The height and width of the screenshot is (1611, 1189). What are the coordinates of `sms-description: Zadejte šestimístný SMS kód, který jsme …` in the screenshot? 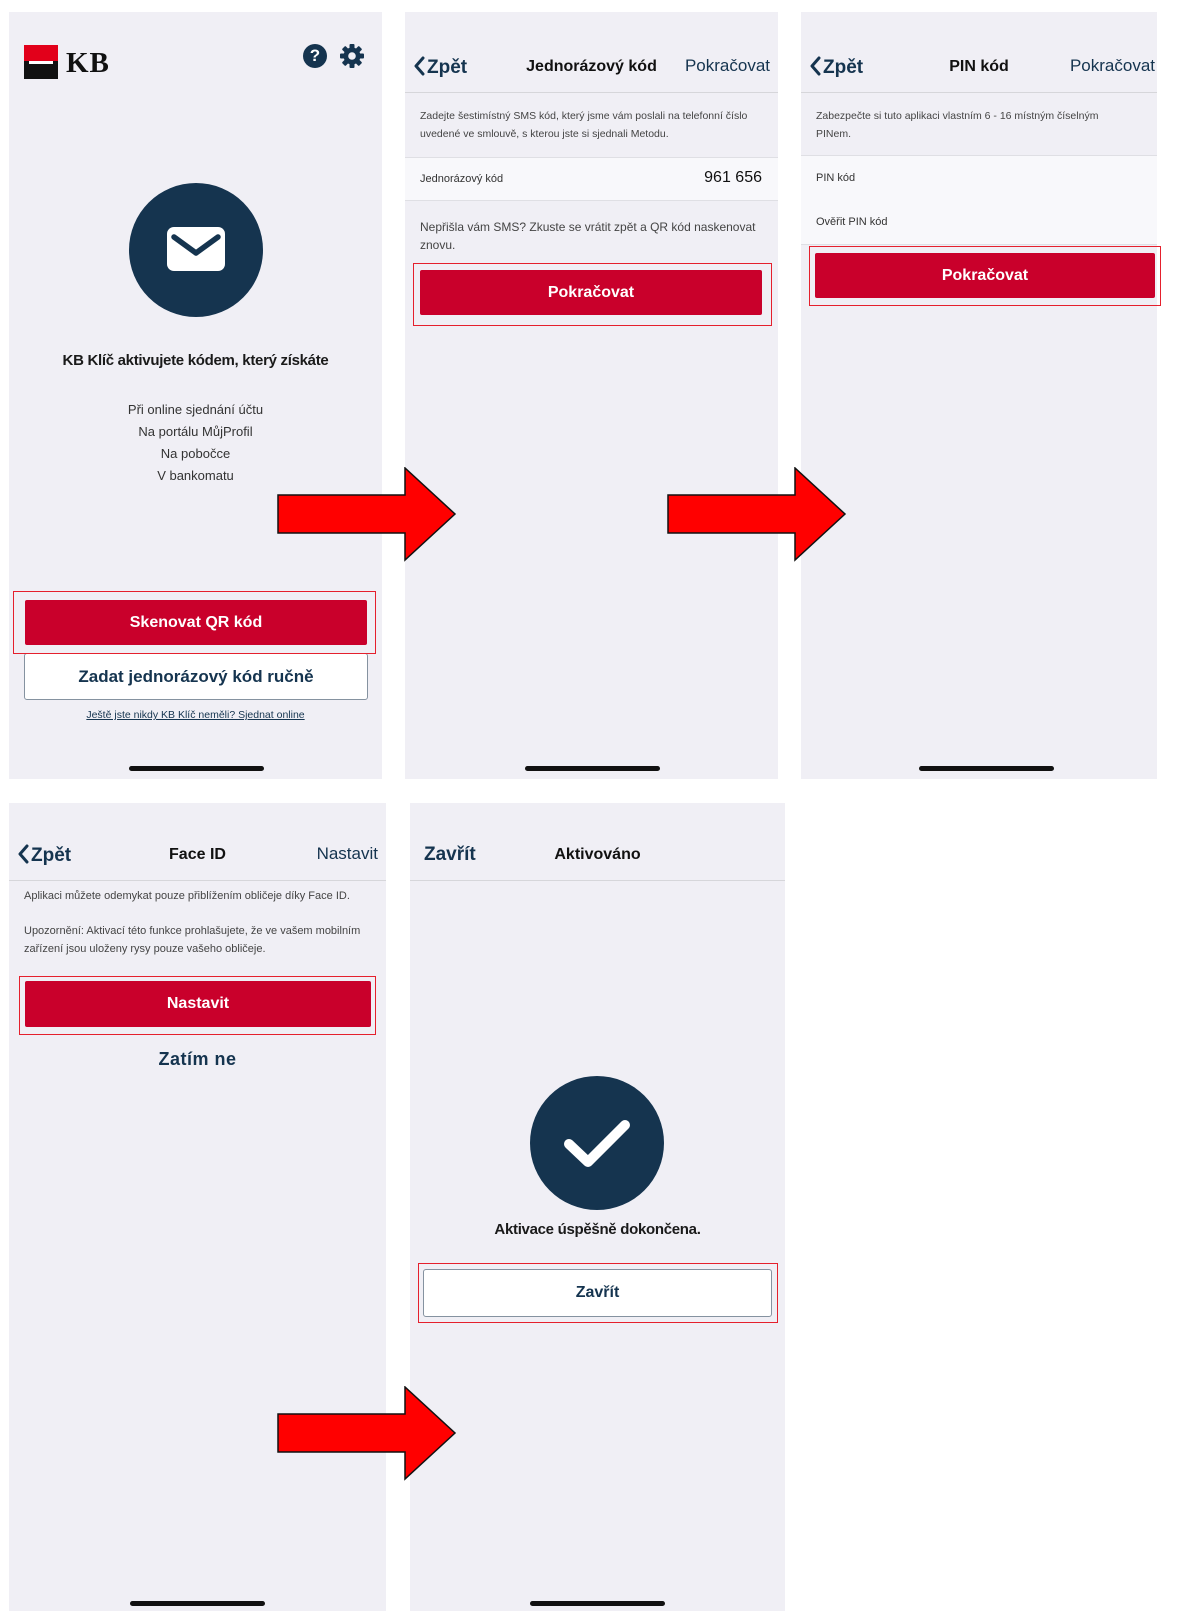 It's located at (584, 125).